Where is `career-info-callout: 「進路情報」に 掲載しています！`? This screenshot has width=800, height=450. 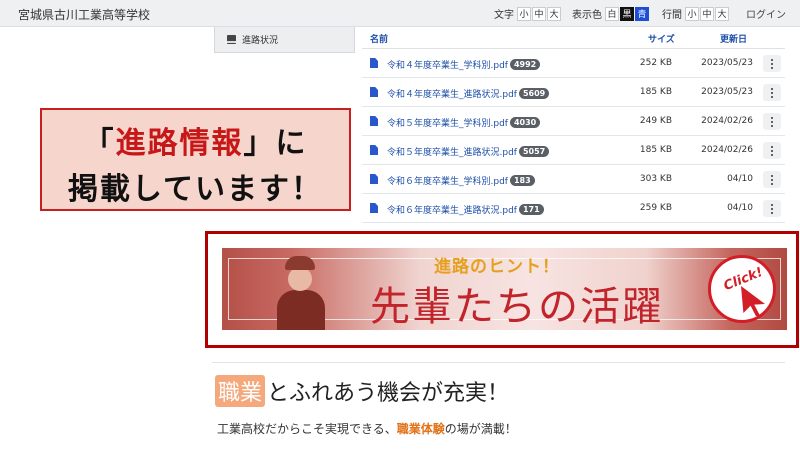 career-info-callout: 「進路情報」に 掲載しています！ is located at coordinates (195, 159).